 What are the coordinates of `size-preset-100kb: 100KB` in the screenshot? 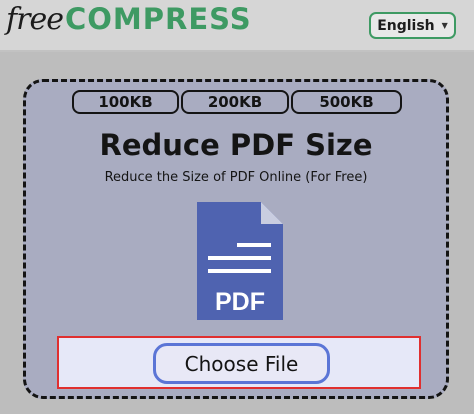 It's located at (125, 102).